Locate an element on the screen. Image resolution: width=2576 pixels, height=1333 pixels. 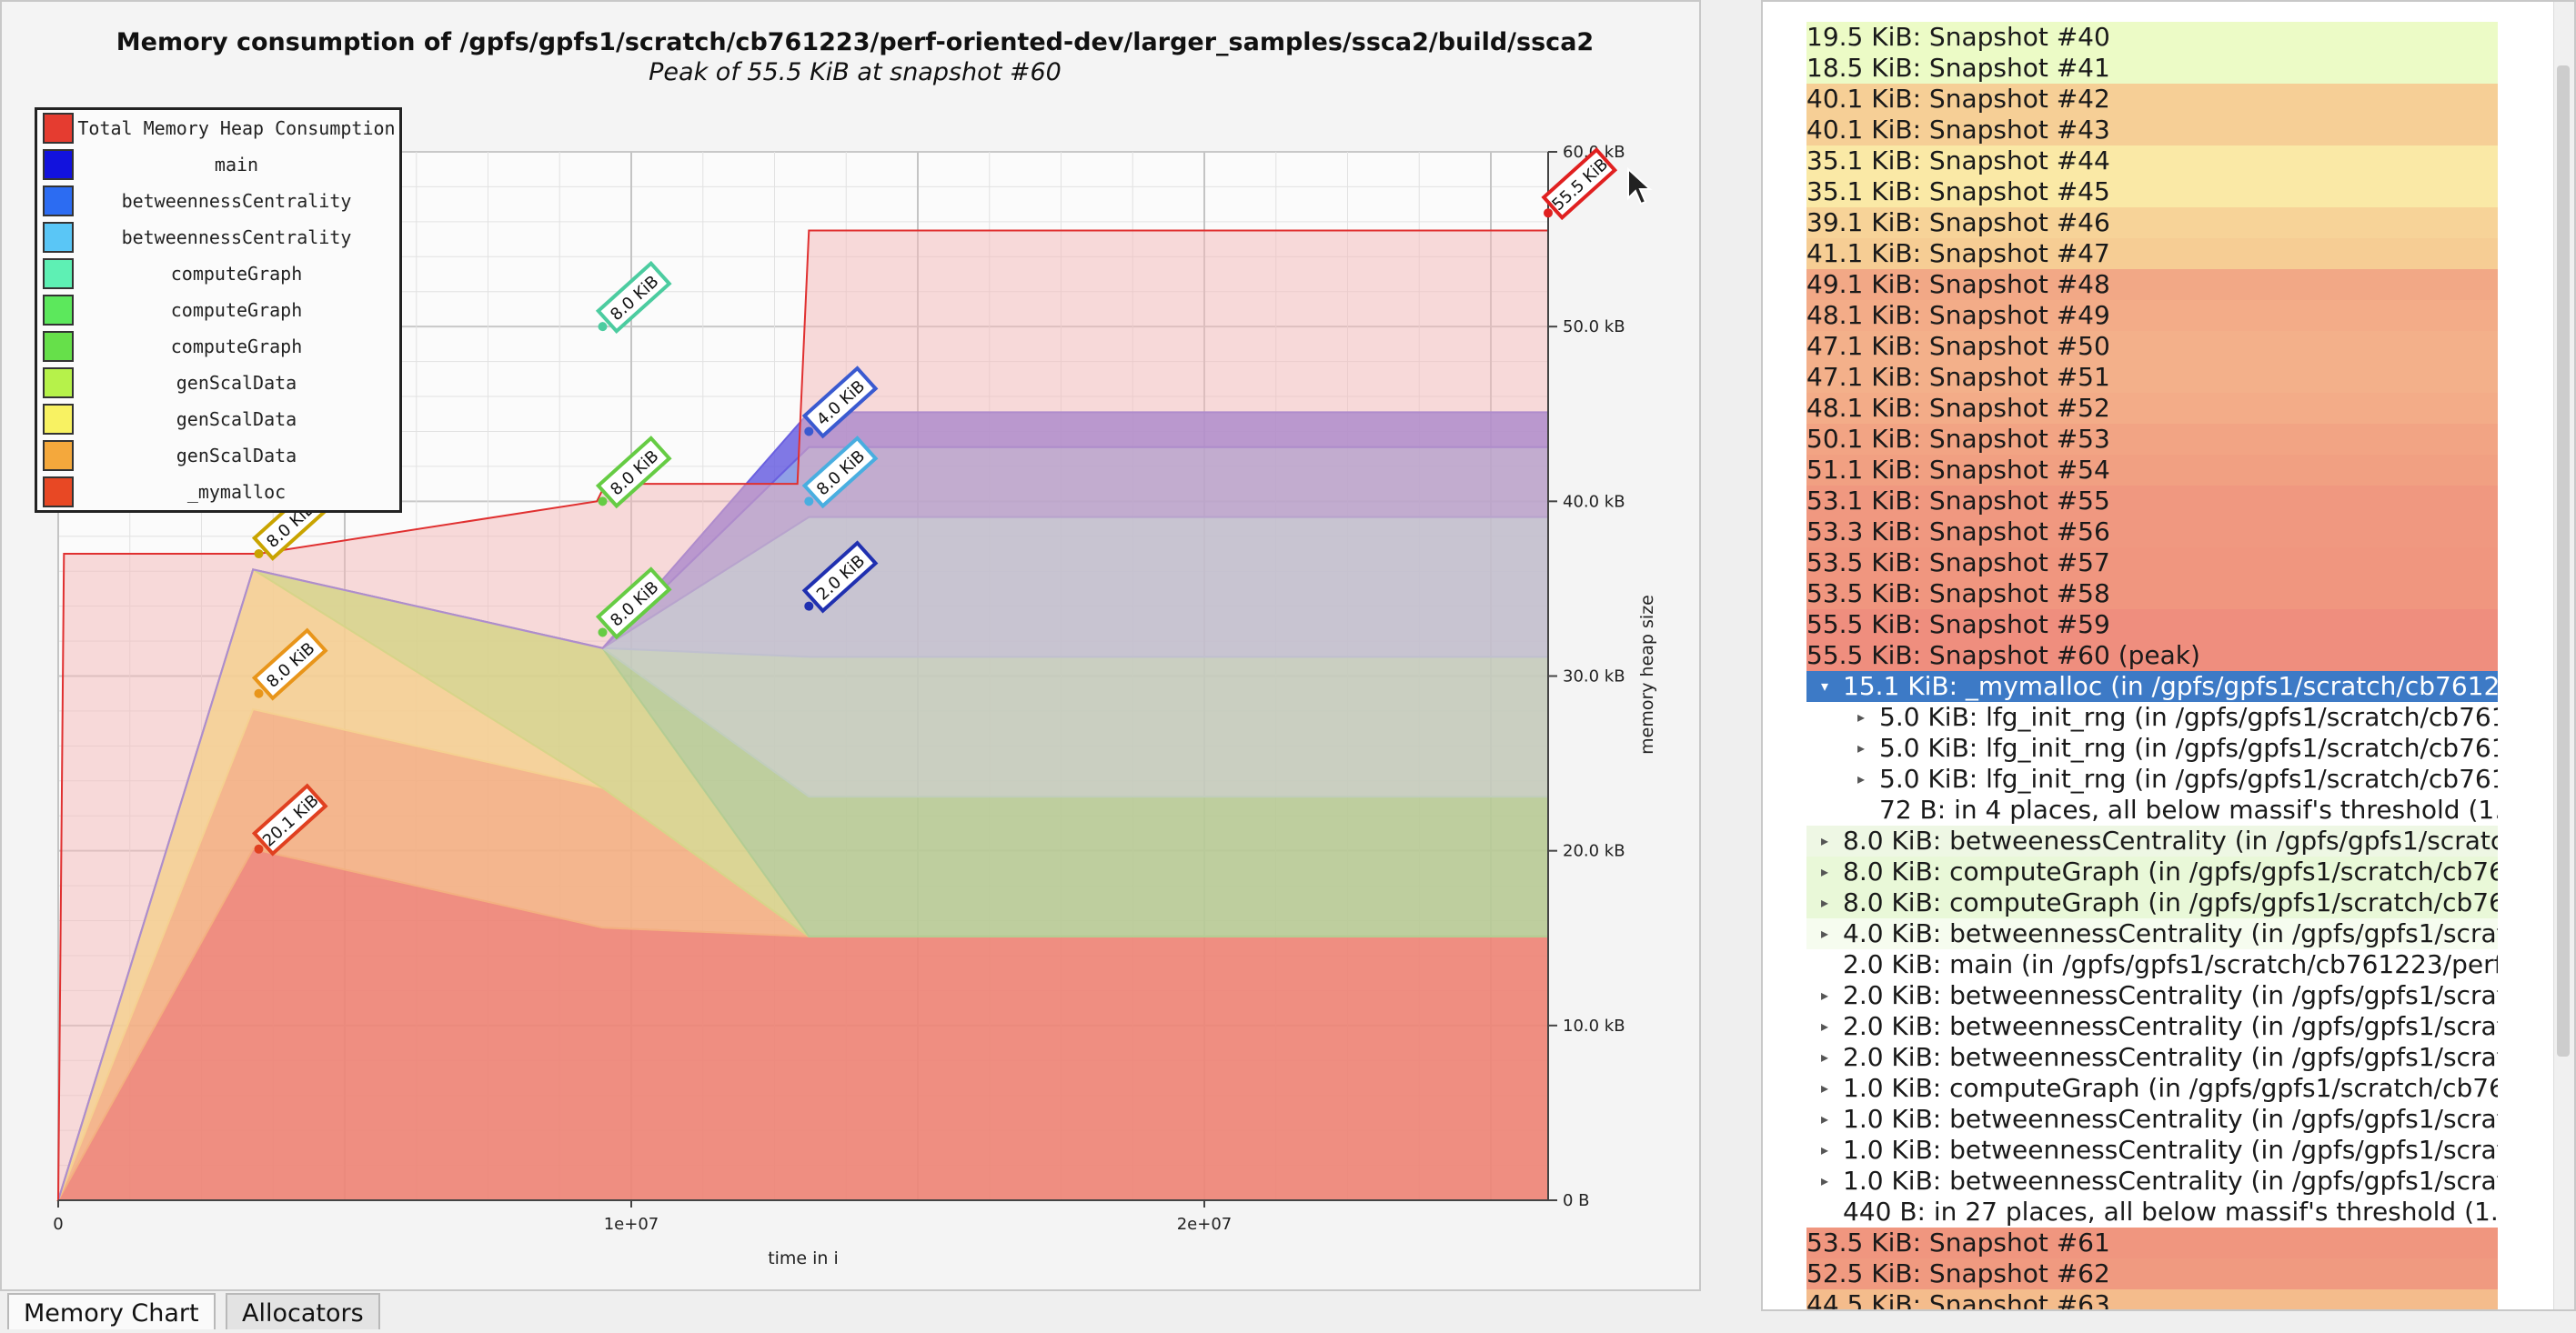
snapshot-row: 51.1 KiB: Snapshot #54 is located at coordinates (2152, 470).